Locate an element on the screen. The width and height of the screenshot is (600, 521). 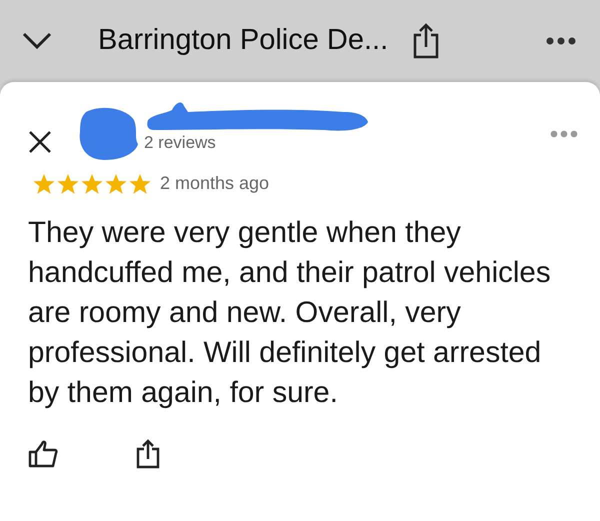
review-more-button is located at coordinates (564, 134).